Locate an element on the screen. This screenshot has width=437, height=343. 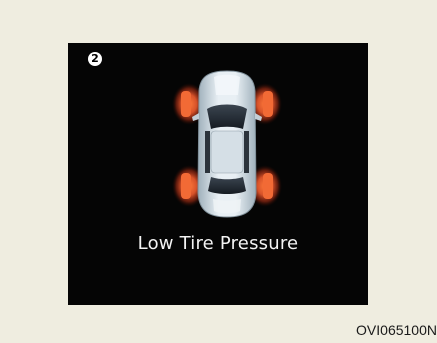
low-tire-pressure-message: Low Tire Pressure is located at coordinates (218, 243).